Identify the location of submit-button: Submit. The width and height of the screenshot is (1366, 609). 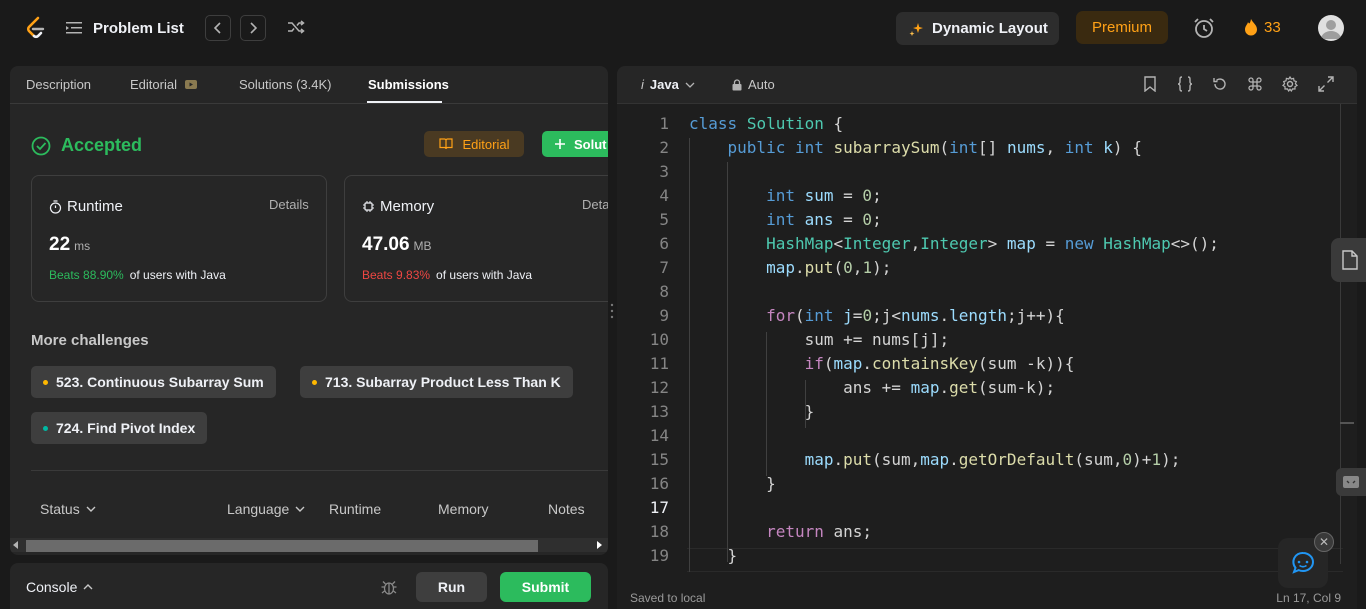
(545, 587).